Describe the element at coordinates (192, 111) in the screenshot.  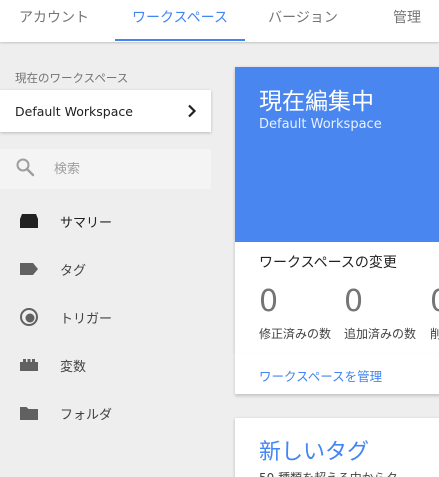
I see `chevron-right-icon` at that location.